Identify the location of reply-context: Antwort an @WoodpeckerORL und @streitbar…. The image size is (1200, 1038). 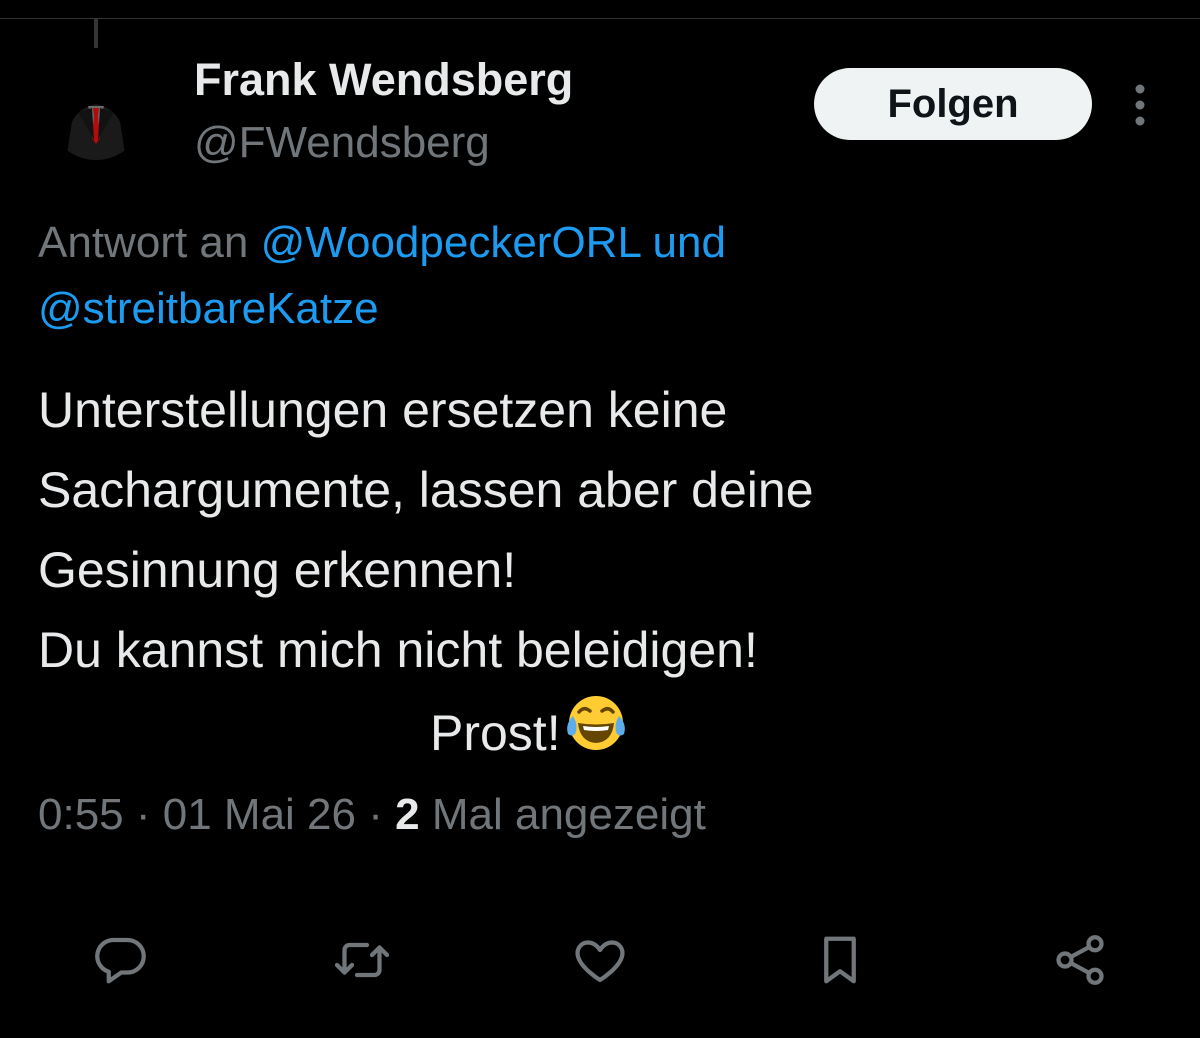
(598, 276).